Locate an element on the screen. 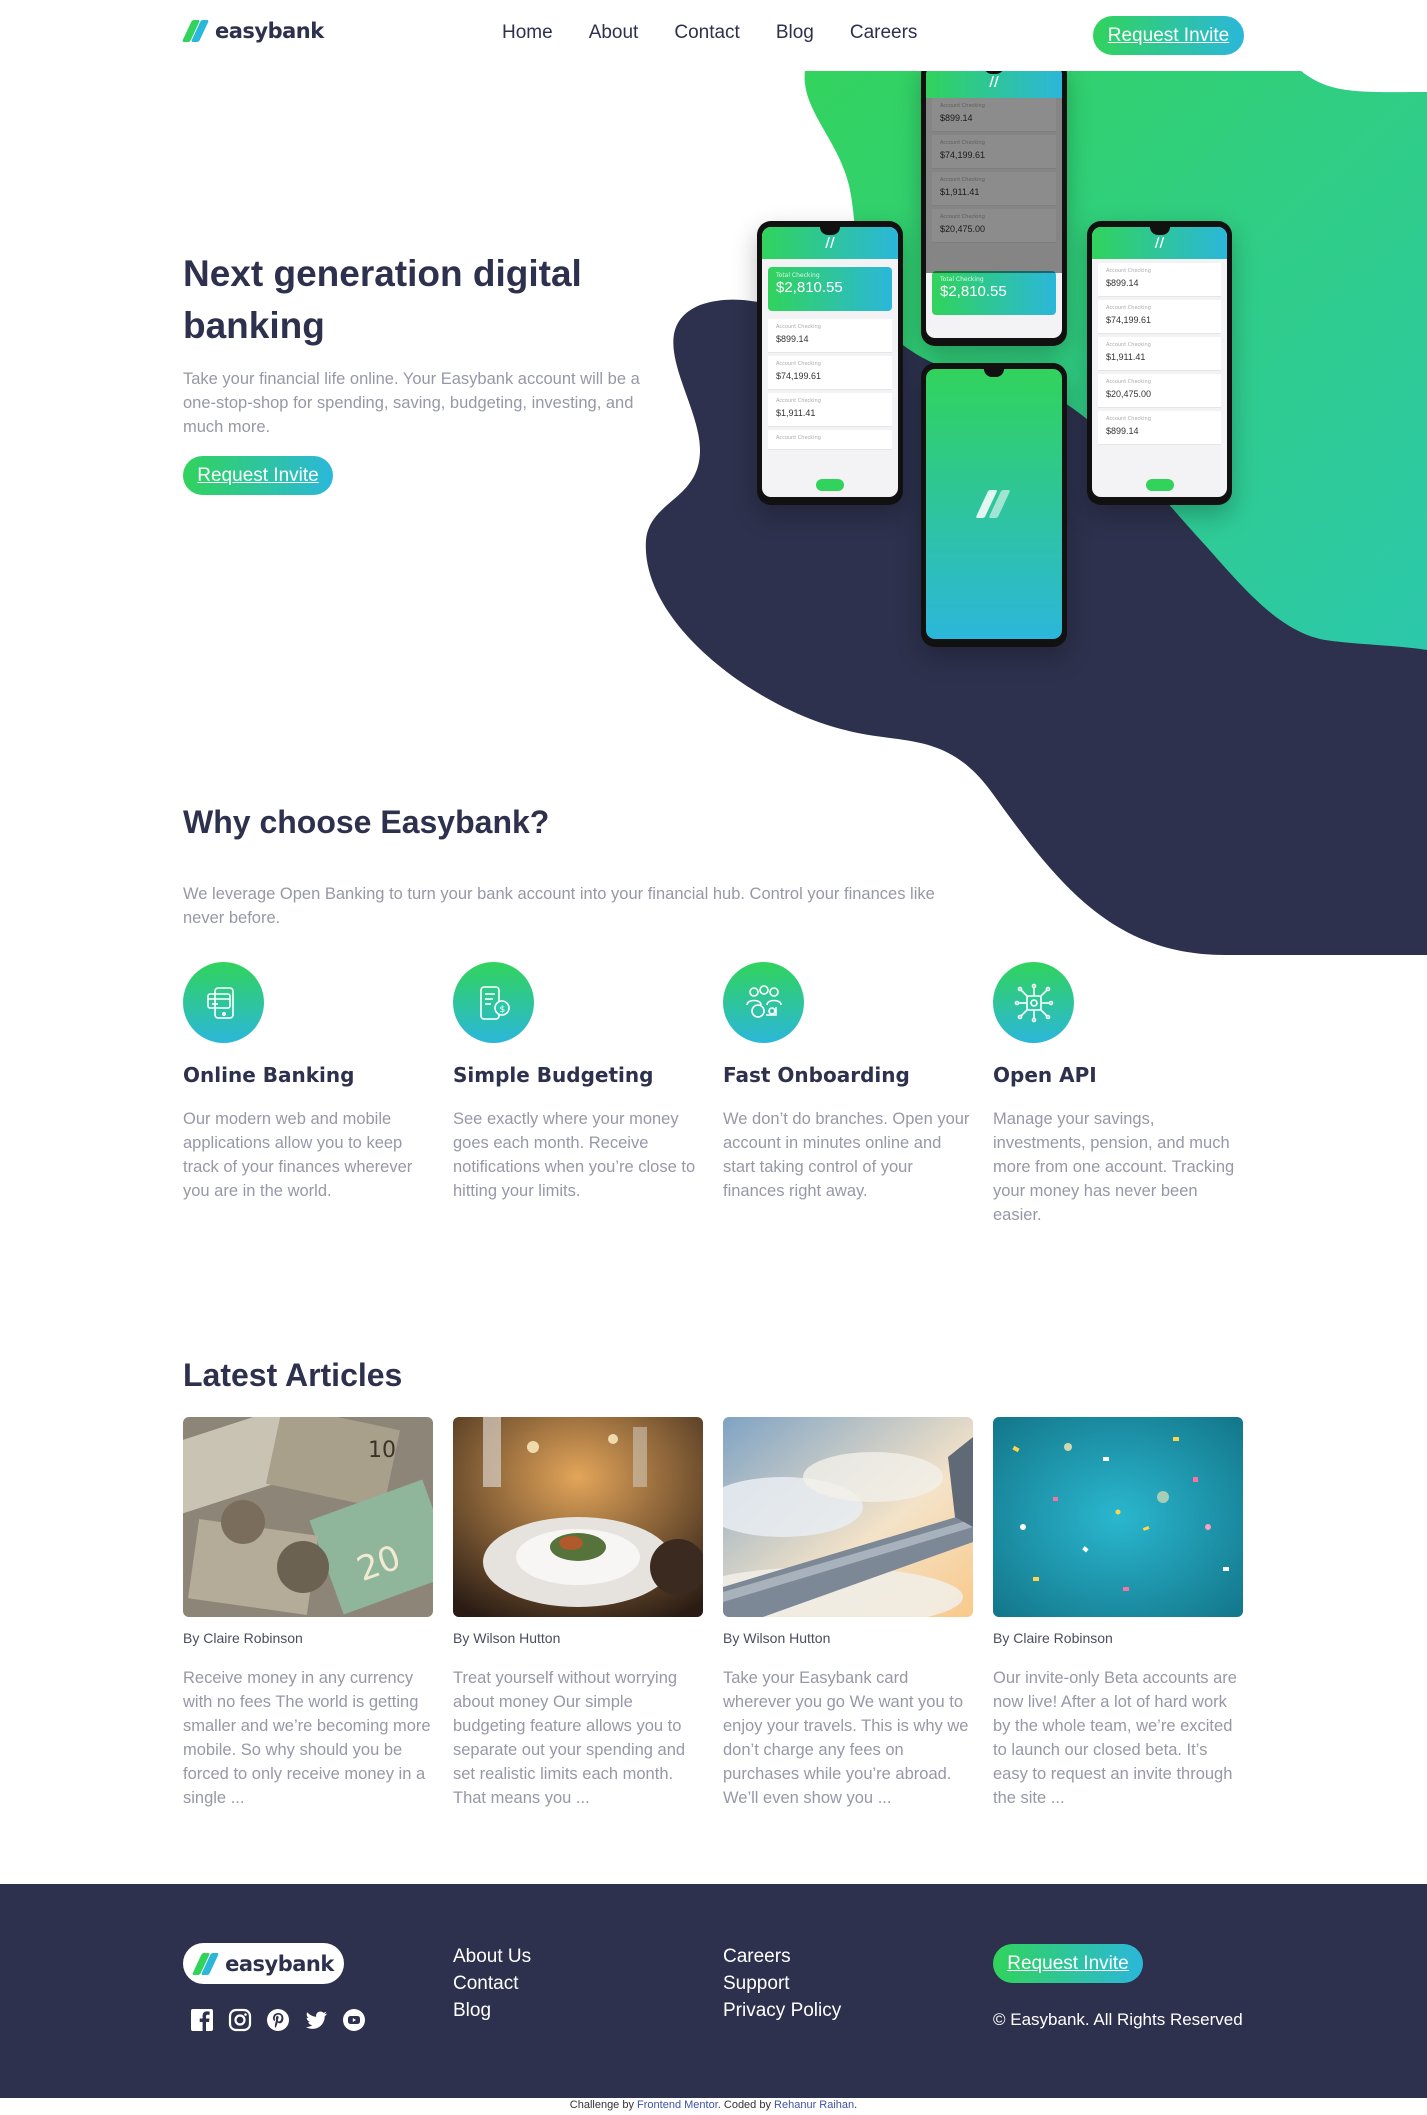  pinterest-icon is located at coordinates (278, 2020).